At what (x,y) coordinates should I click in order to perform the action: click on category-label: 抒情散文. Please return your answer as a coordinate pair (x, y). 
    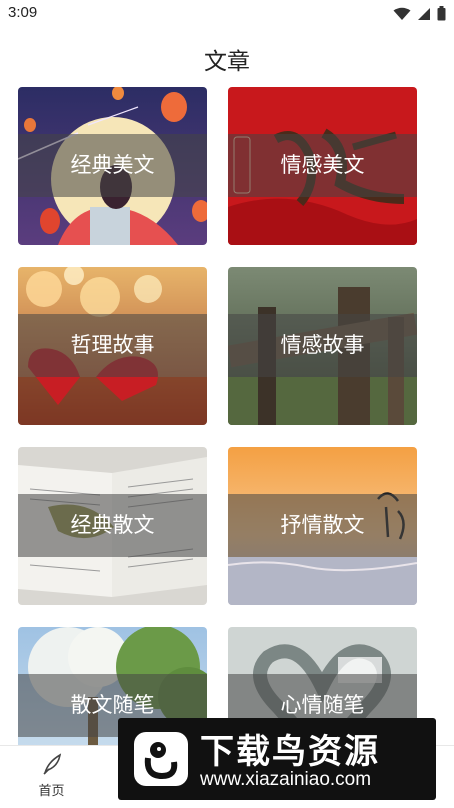
    Looking at the image, I should click on (322, 525).